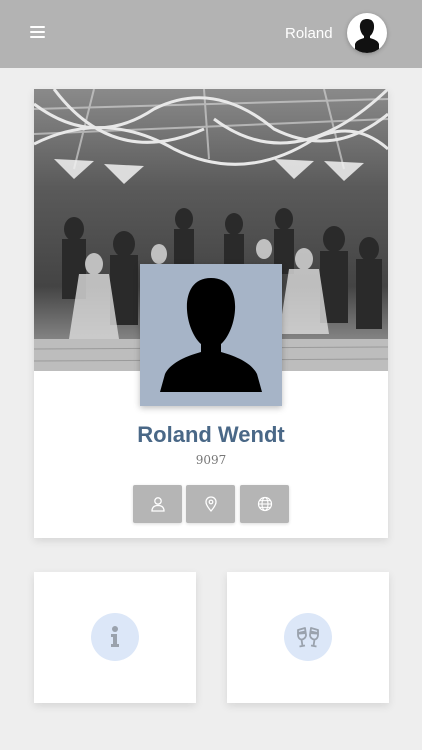 This screenshot has width=422, height=750. I want to click on toast-tile, so click(308, 637).